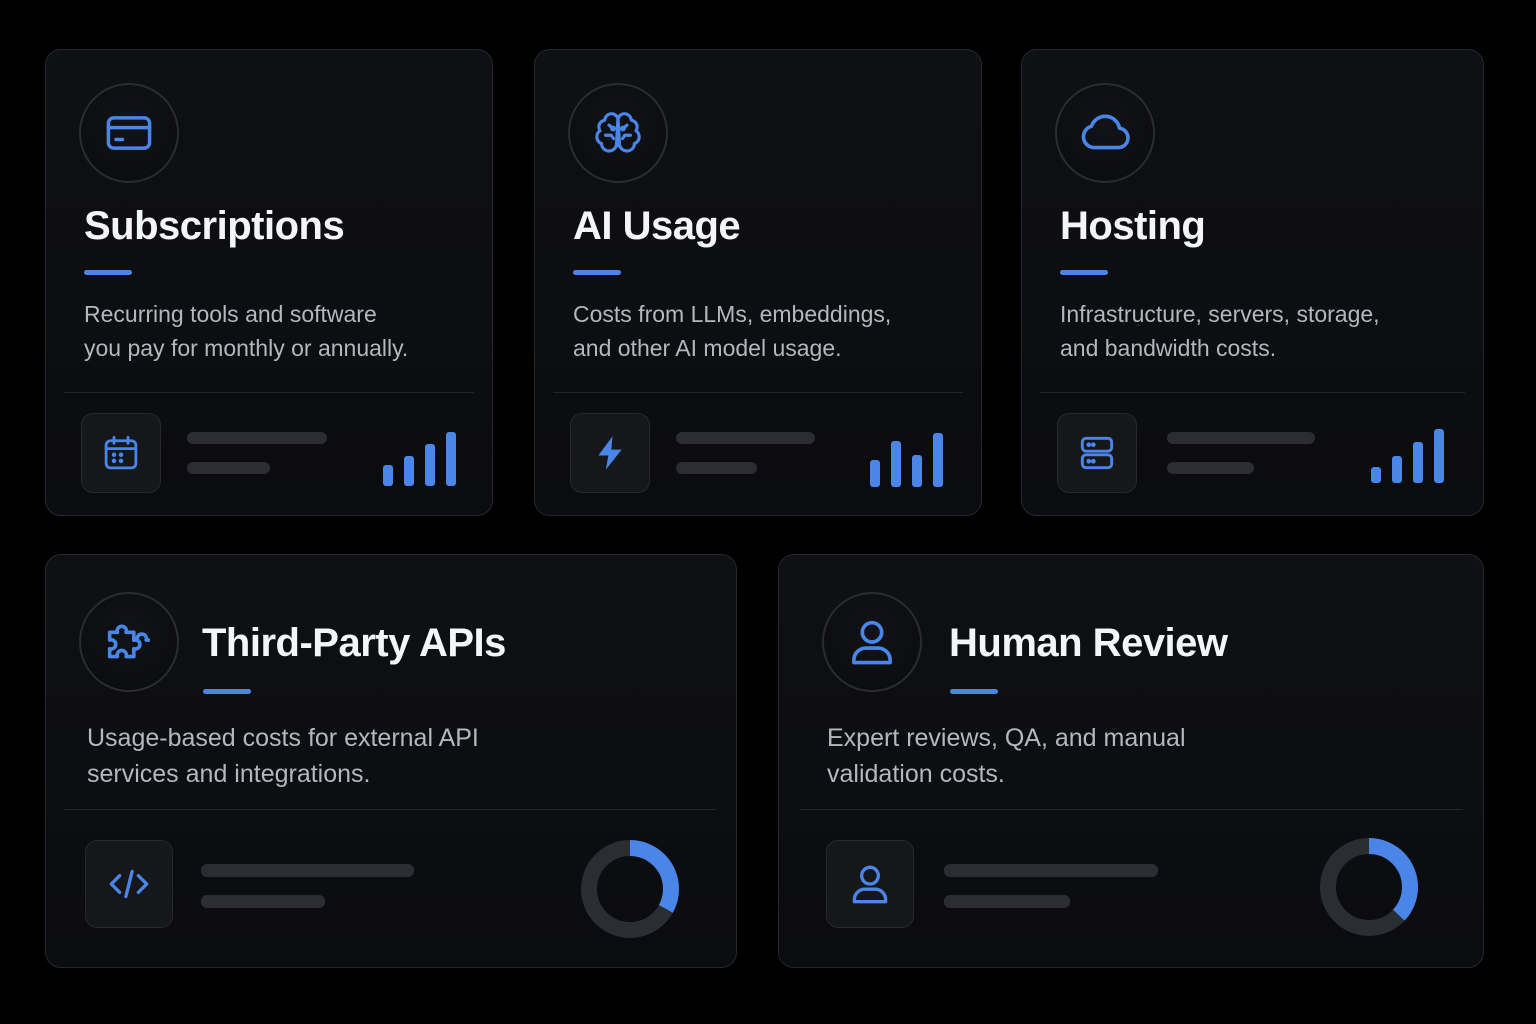  What do you see at coordinates (732, 314) in the screenshot?
I see `description-line: Costs from LLMs, embeddings,` at bounding box center [732, 314].